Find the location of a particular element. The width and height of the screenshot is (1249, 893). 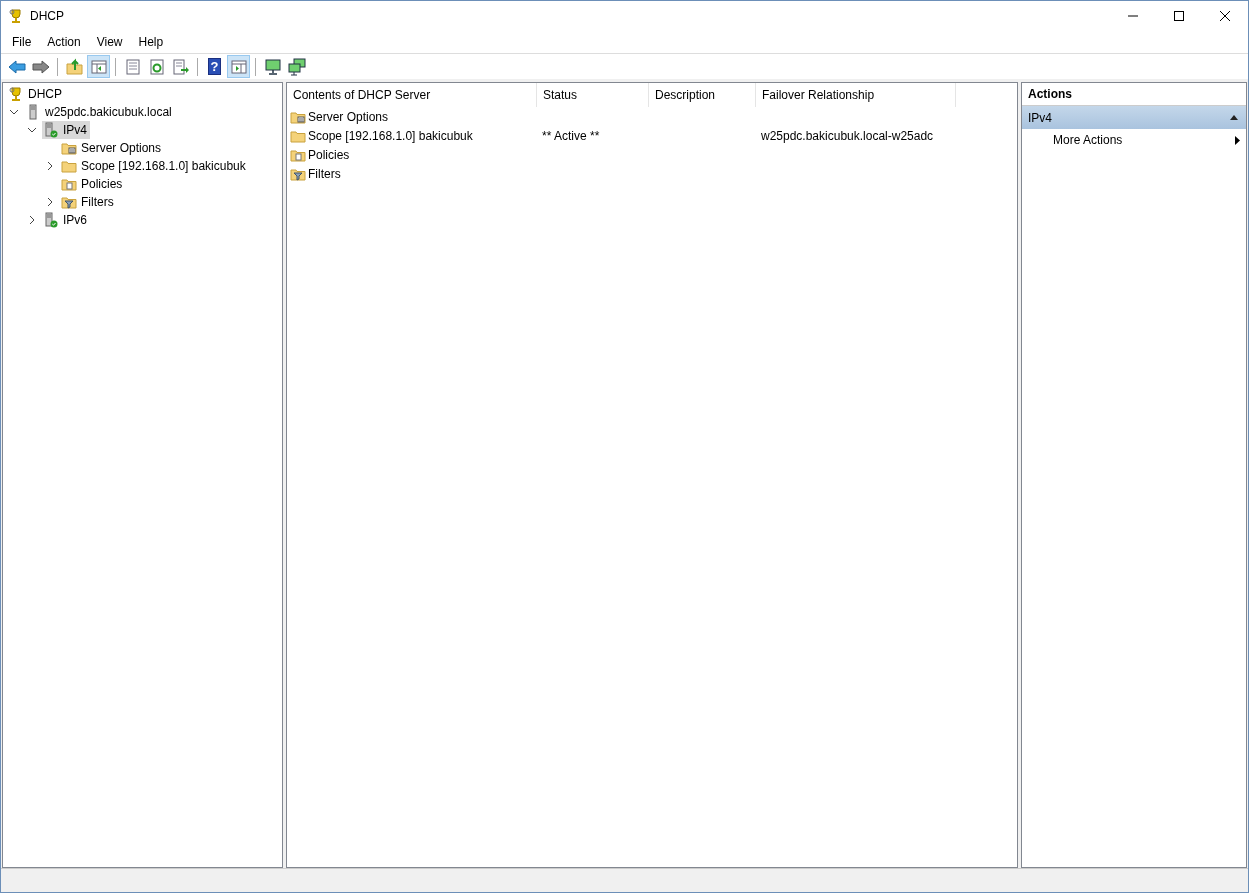

column-header: Contents of DHCP Server is located at coordinates (412, 95).